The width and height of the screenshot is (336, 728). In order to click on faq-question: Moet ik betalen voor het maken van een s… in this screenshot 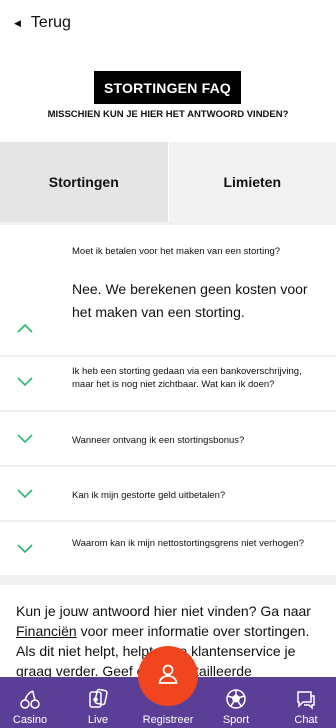, I will do `click(176, 251)`.